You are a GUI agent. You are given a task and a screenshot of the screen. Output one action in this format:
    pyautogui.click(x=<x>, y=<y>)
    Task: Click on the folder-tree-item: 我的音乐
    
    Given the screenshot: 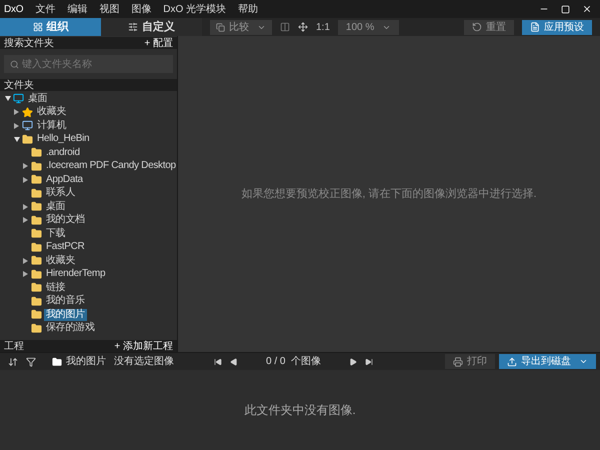 What is the action you would take?
    pyautogui.click(x=65, y=301)
    